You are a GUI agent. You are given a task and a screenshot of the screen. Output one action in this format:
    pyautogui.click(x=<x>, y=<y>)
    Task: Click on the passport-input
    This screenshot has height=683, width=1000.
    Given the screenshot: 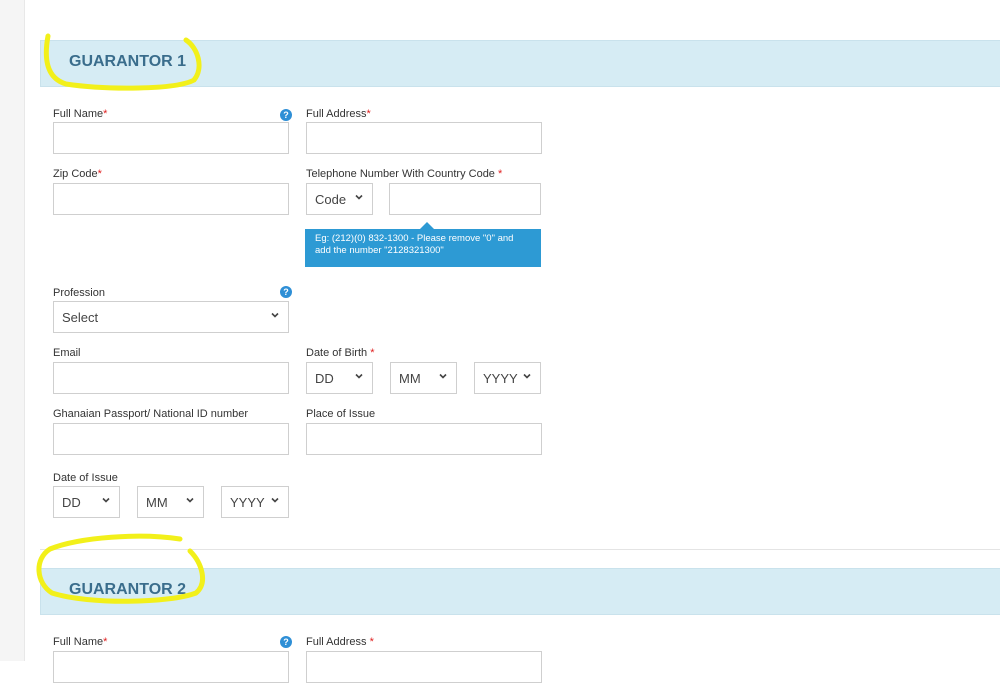 What is the action you would take?
    pyautogui.click(x=171, y=439)
    